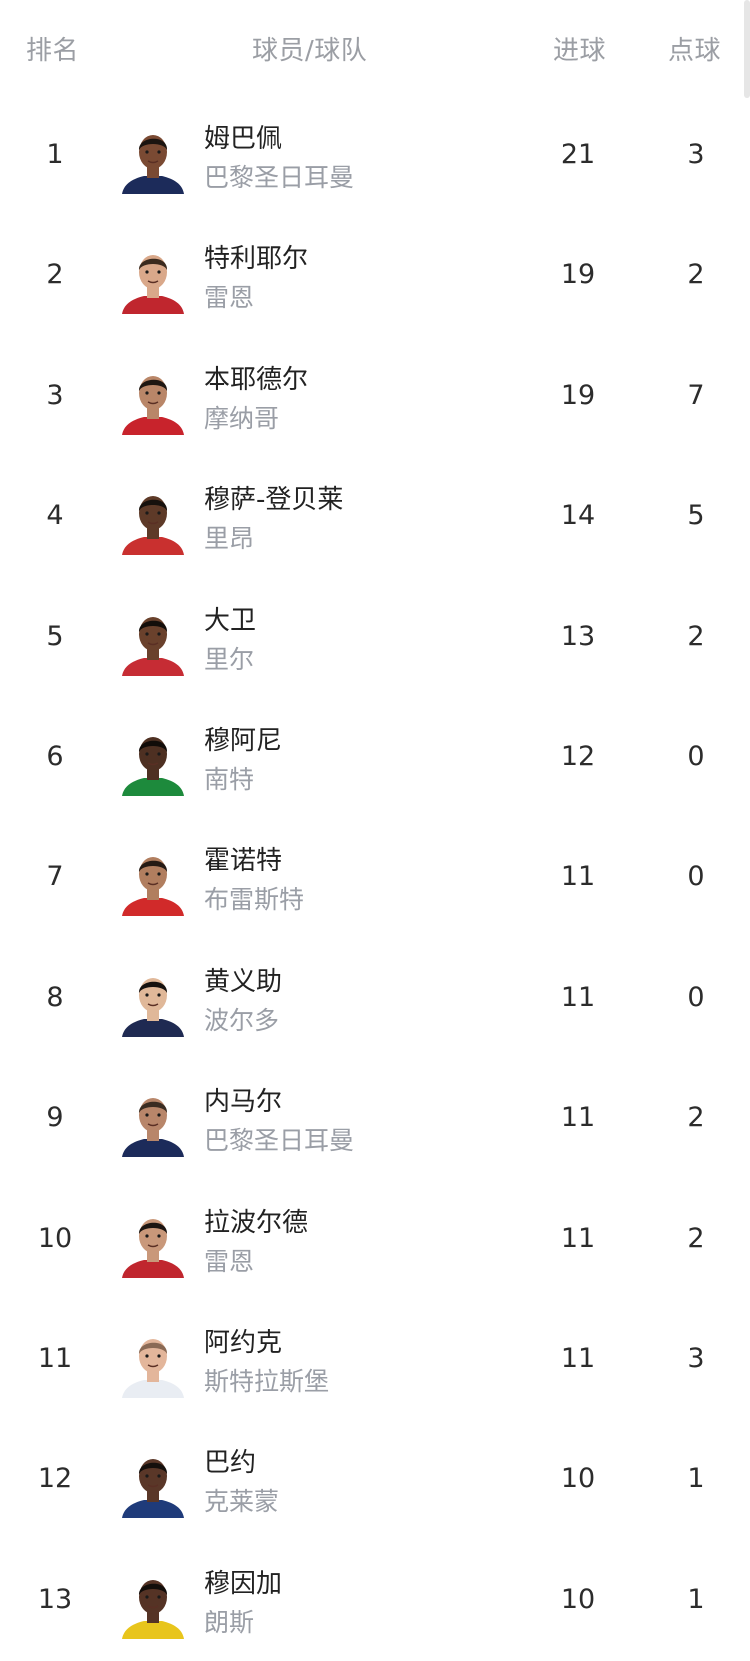 This screenshot has height=1661, width=750. Describe the element at coordinates (229, 778) in the screenshot. I see `team-name: 南特` at that location.